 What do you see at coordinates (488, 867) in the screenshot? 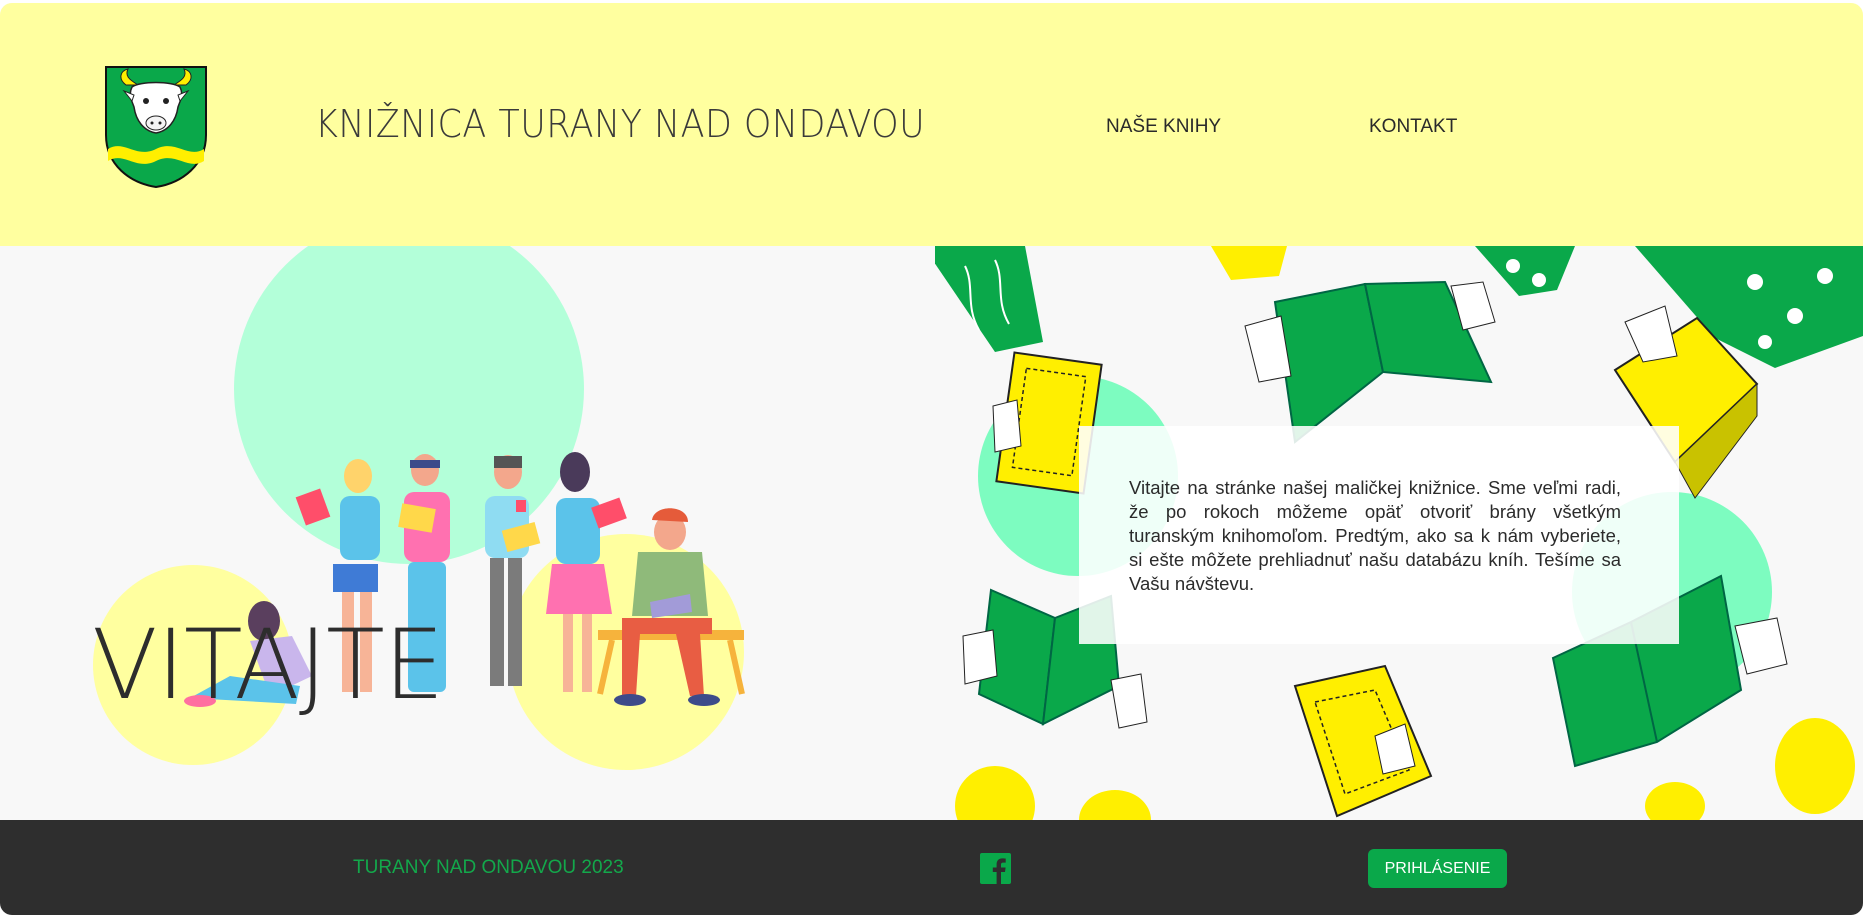
I see `footer-copyright: TURANY NAD ONDAVOU 2023` at bounding box center [488, 867].